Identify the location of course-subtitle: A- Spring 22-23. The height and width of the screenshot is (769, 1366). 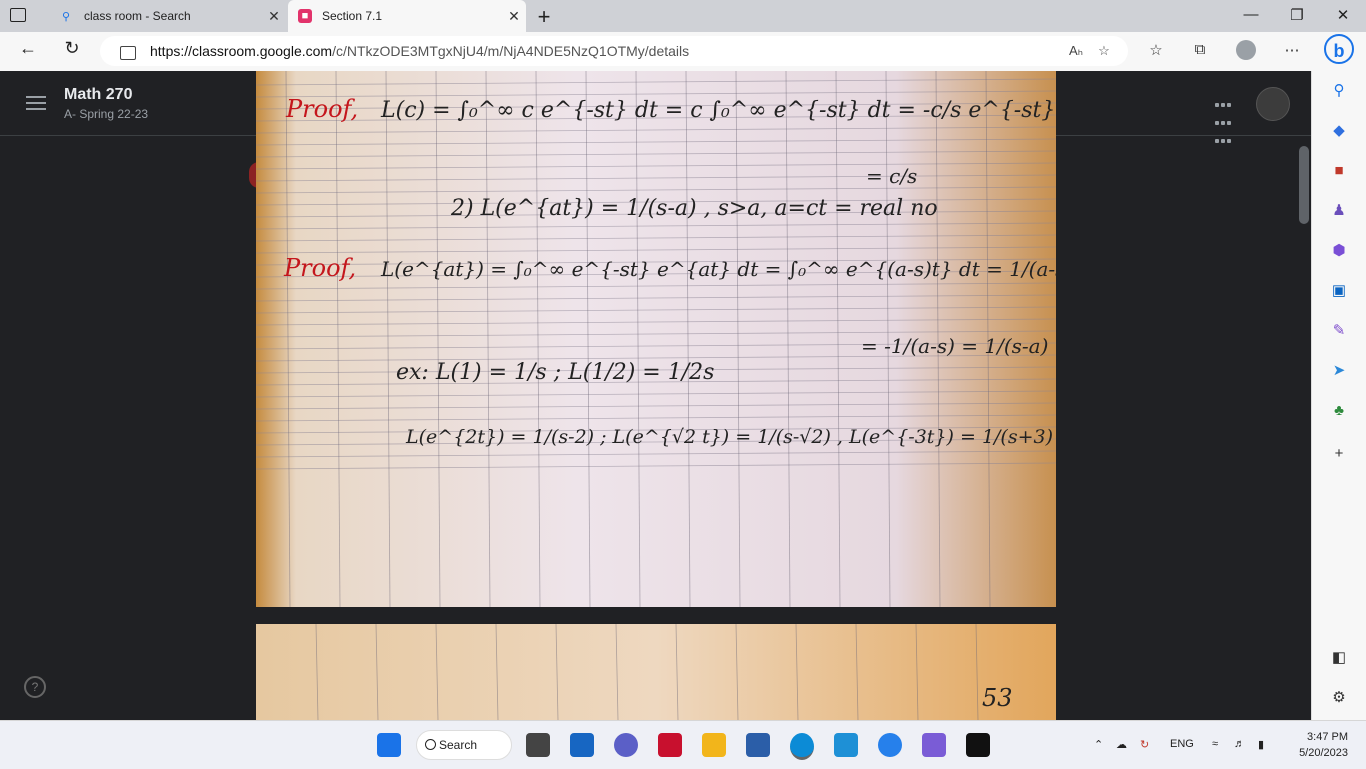
(106, 114).